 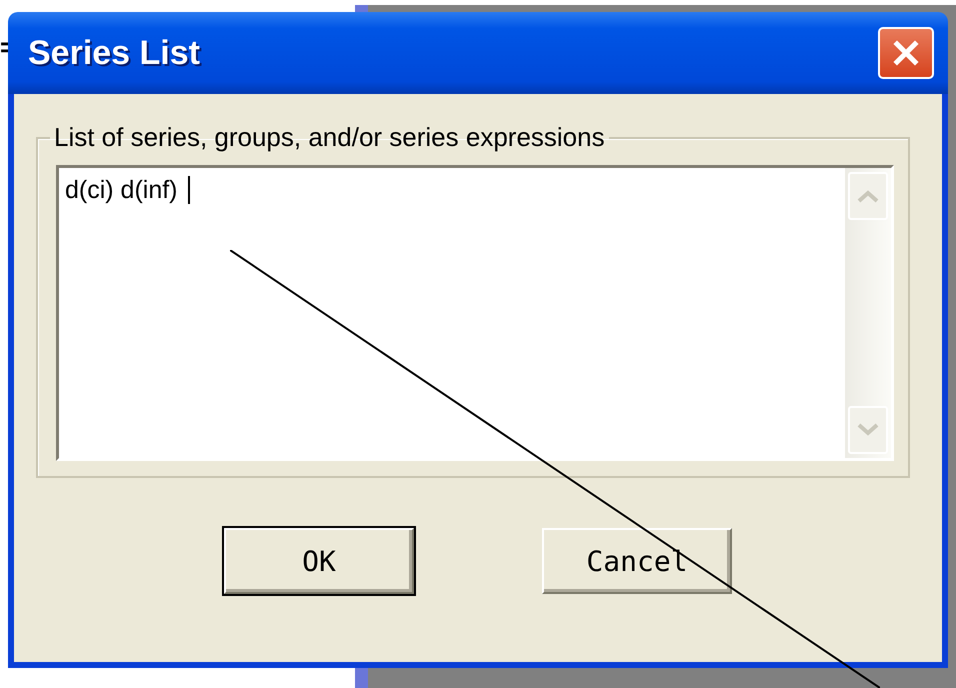 What do you see at coordinates (329, 137) in the screenshot?
I see `group-label: List of series, groups, and/or series expressions` at bounding box center [329, 137].